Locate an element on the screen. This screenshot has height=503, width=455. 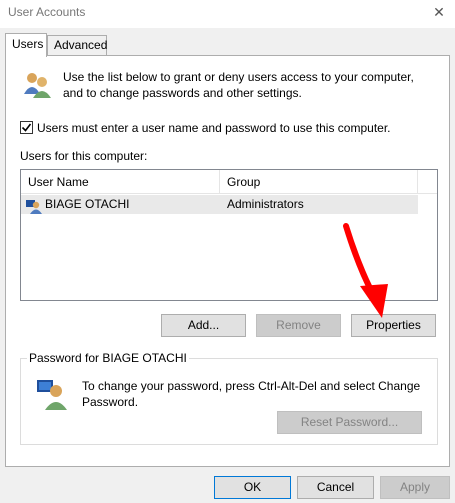
ok-button: OK is located at coordinates (252, 487).